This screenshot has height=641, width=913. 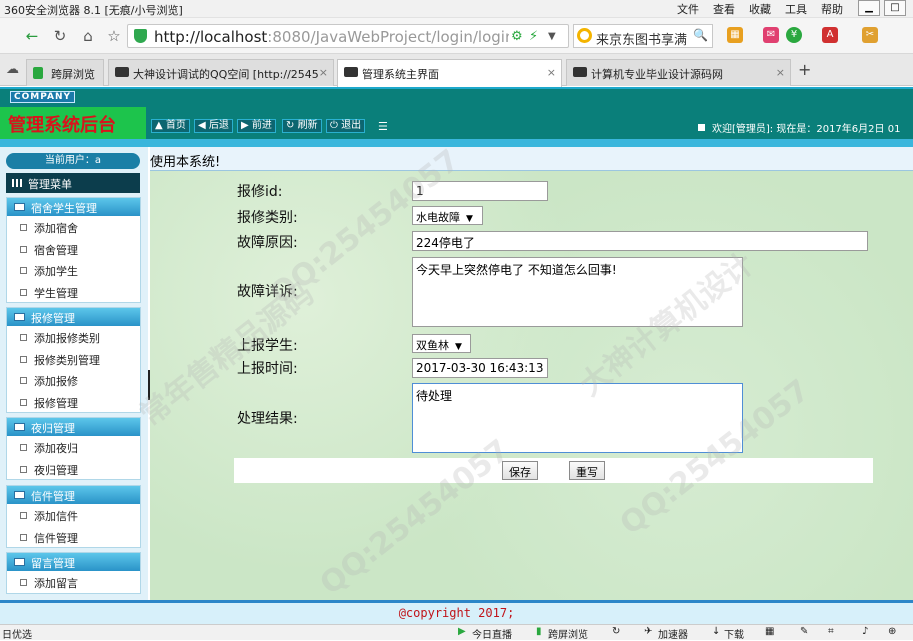 What do you see at coordinates (383, 126) in the screenshot?
I see `menu-lines-icon: ☰` at bounding box center [383, 126].